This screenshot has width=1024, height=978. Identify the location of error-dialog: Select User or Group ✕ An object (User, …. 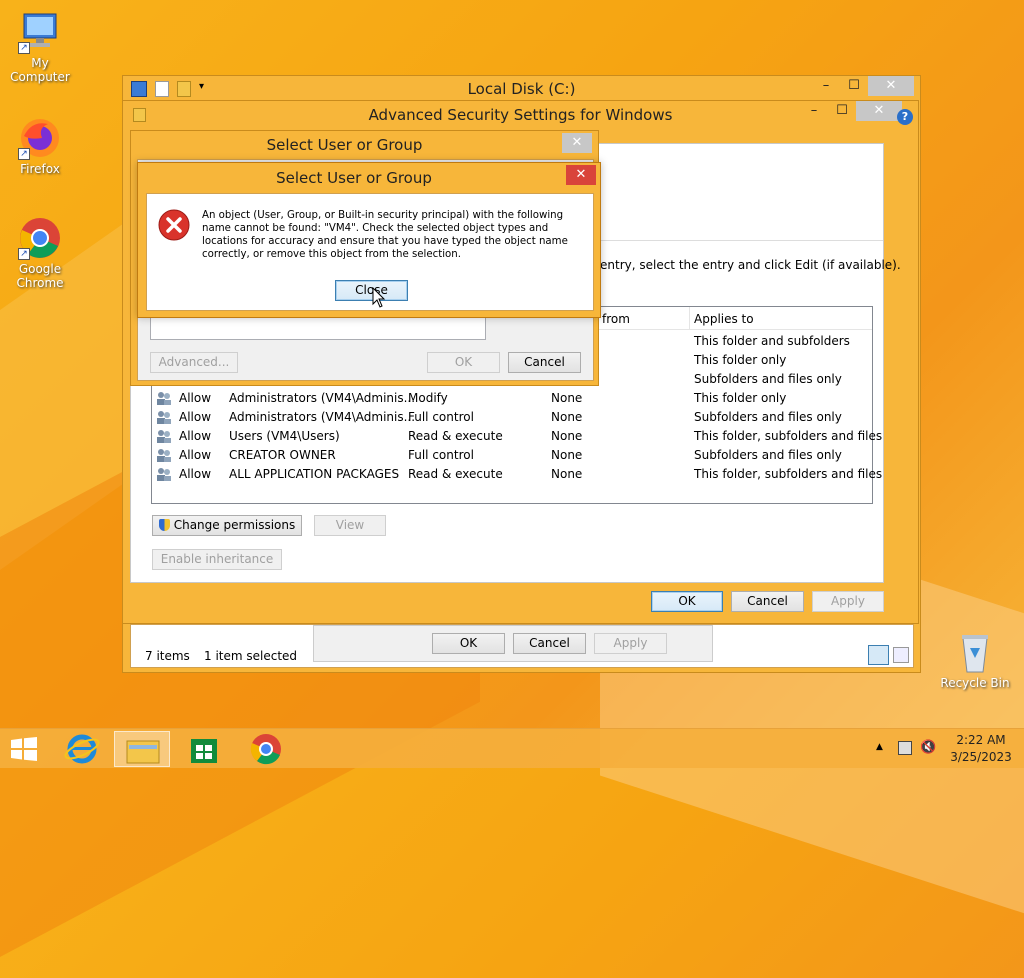
(369, 240).